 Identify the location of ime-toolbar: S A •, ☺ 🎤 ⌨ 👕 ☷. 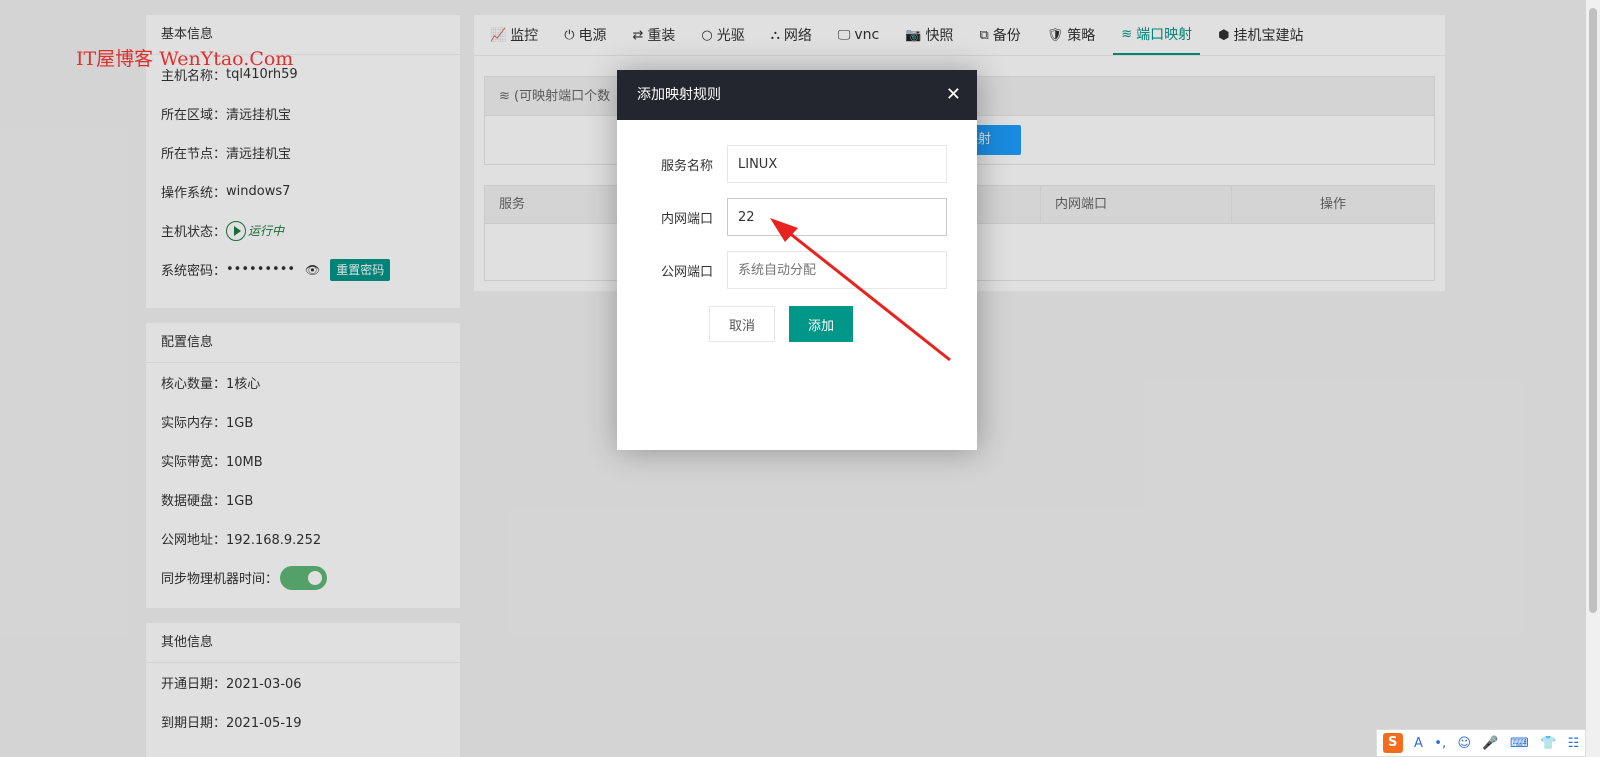
(1481, 743).